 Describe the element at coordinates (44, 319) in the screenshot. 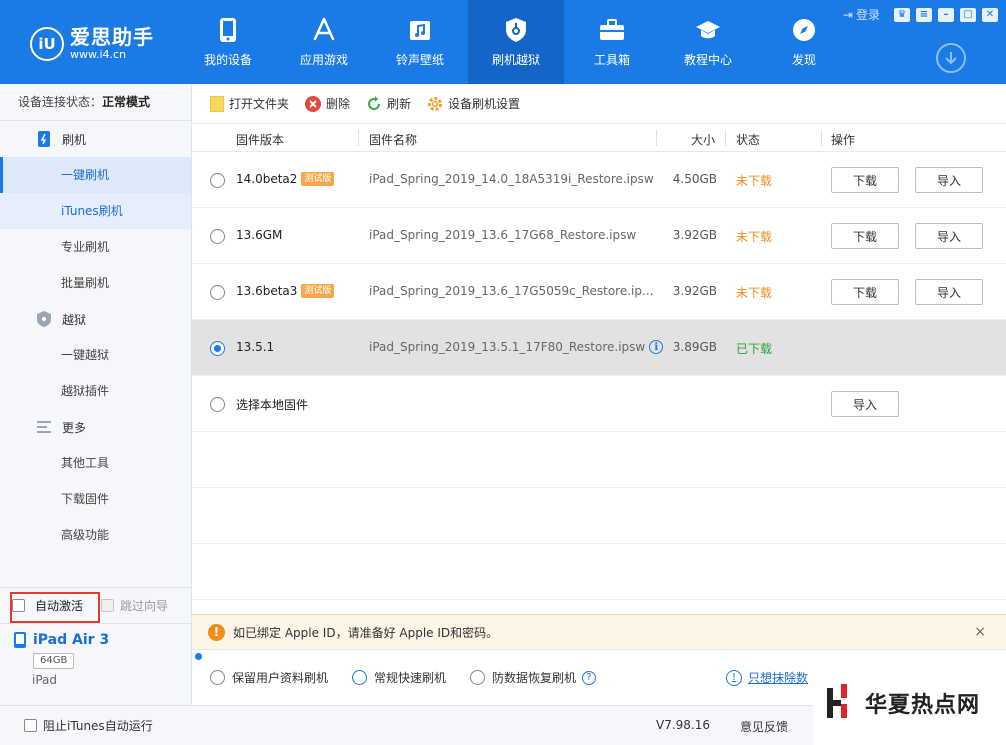

I see `jailbreak-icon` at that location.